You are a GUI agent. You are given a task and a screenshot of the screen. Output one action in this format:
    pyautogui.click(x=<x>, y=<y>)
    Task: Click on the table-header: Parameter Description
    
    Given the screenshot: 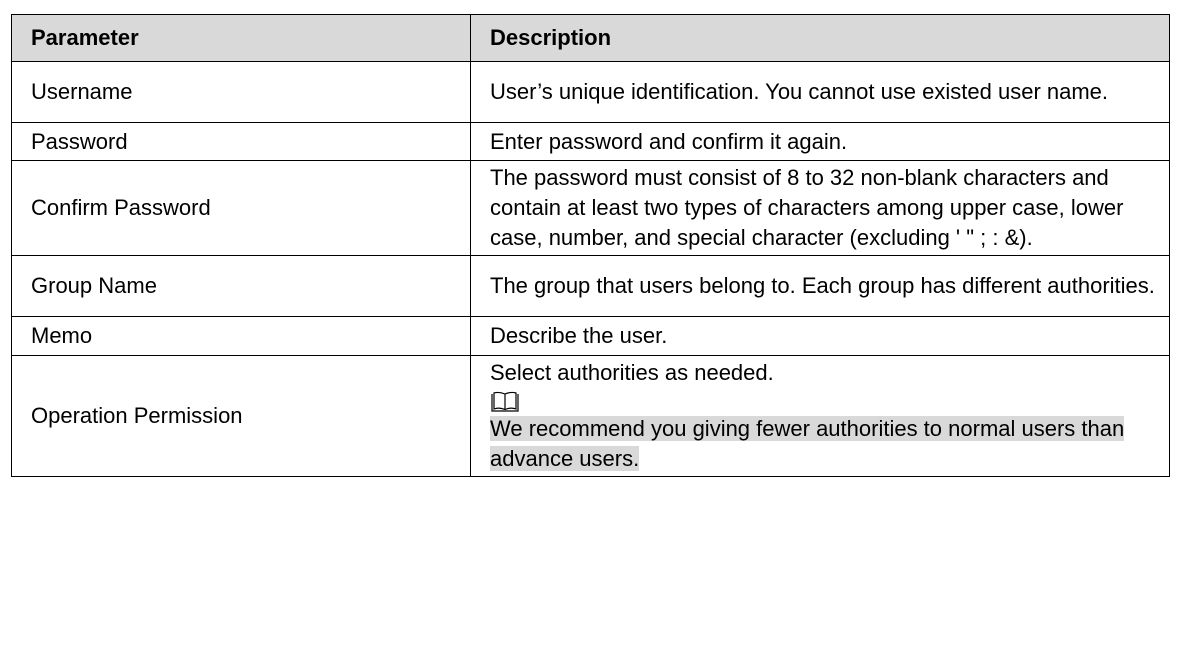 What is the action you would take?
    pyautogui.click(x=590, y=38)
    